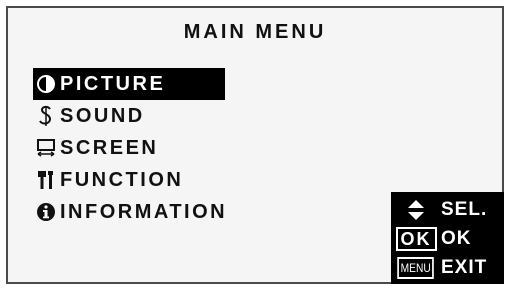 This screenshot has height=291, width=512. Describe the element at coordinates (46, 212) in the screenshot. I see `info-icon` at that location.